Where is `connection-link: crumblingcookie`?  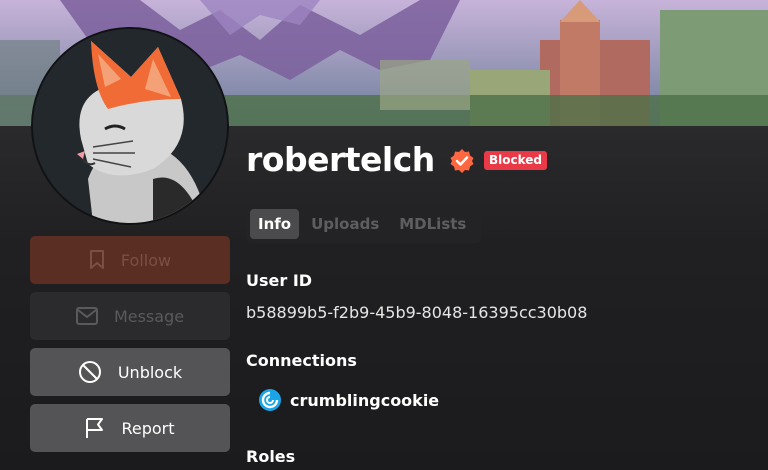
connection-link: crumblingcookie is located at coordinates (348, 400).